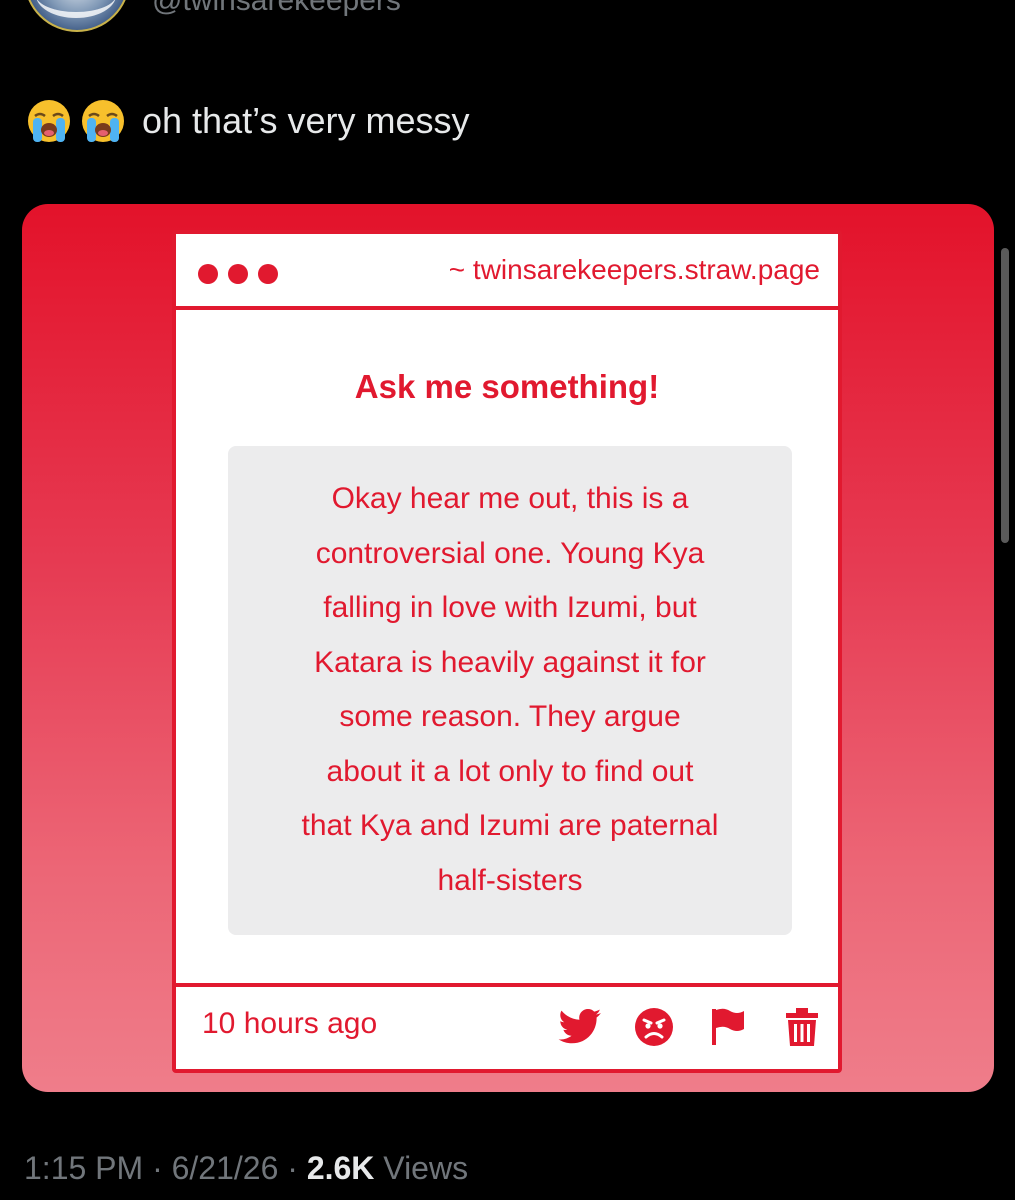  Describe the element at coordinates (76, 9) in the screenshot. I see `avatar-wave-image` at that location.